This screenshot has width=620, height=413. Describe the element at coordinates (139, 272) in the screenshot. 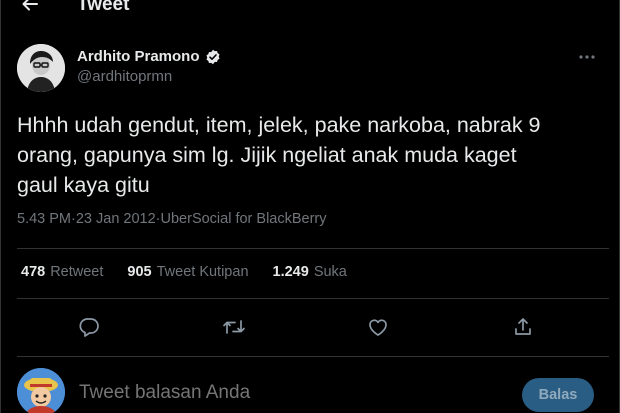

I see `quote-count-value: 905` at that location.